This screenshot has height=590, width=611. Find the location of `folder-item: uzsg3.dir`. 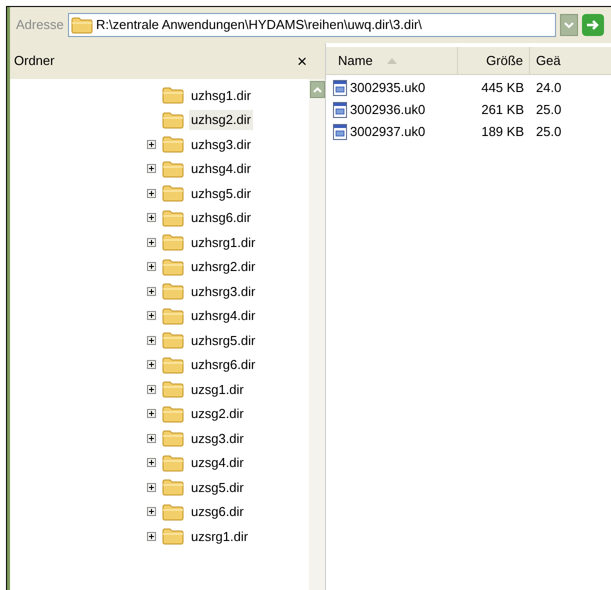

folder-item: uzsg3.dir is located at coordinates (217, 438).